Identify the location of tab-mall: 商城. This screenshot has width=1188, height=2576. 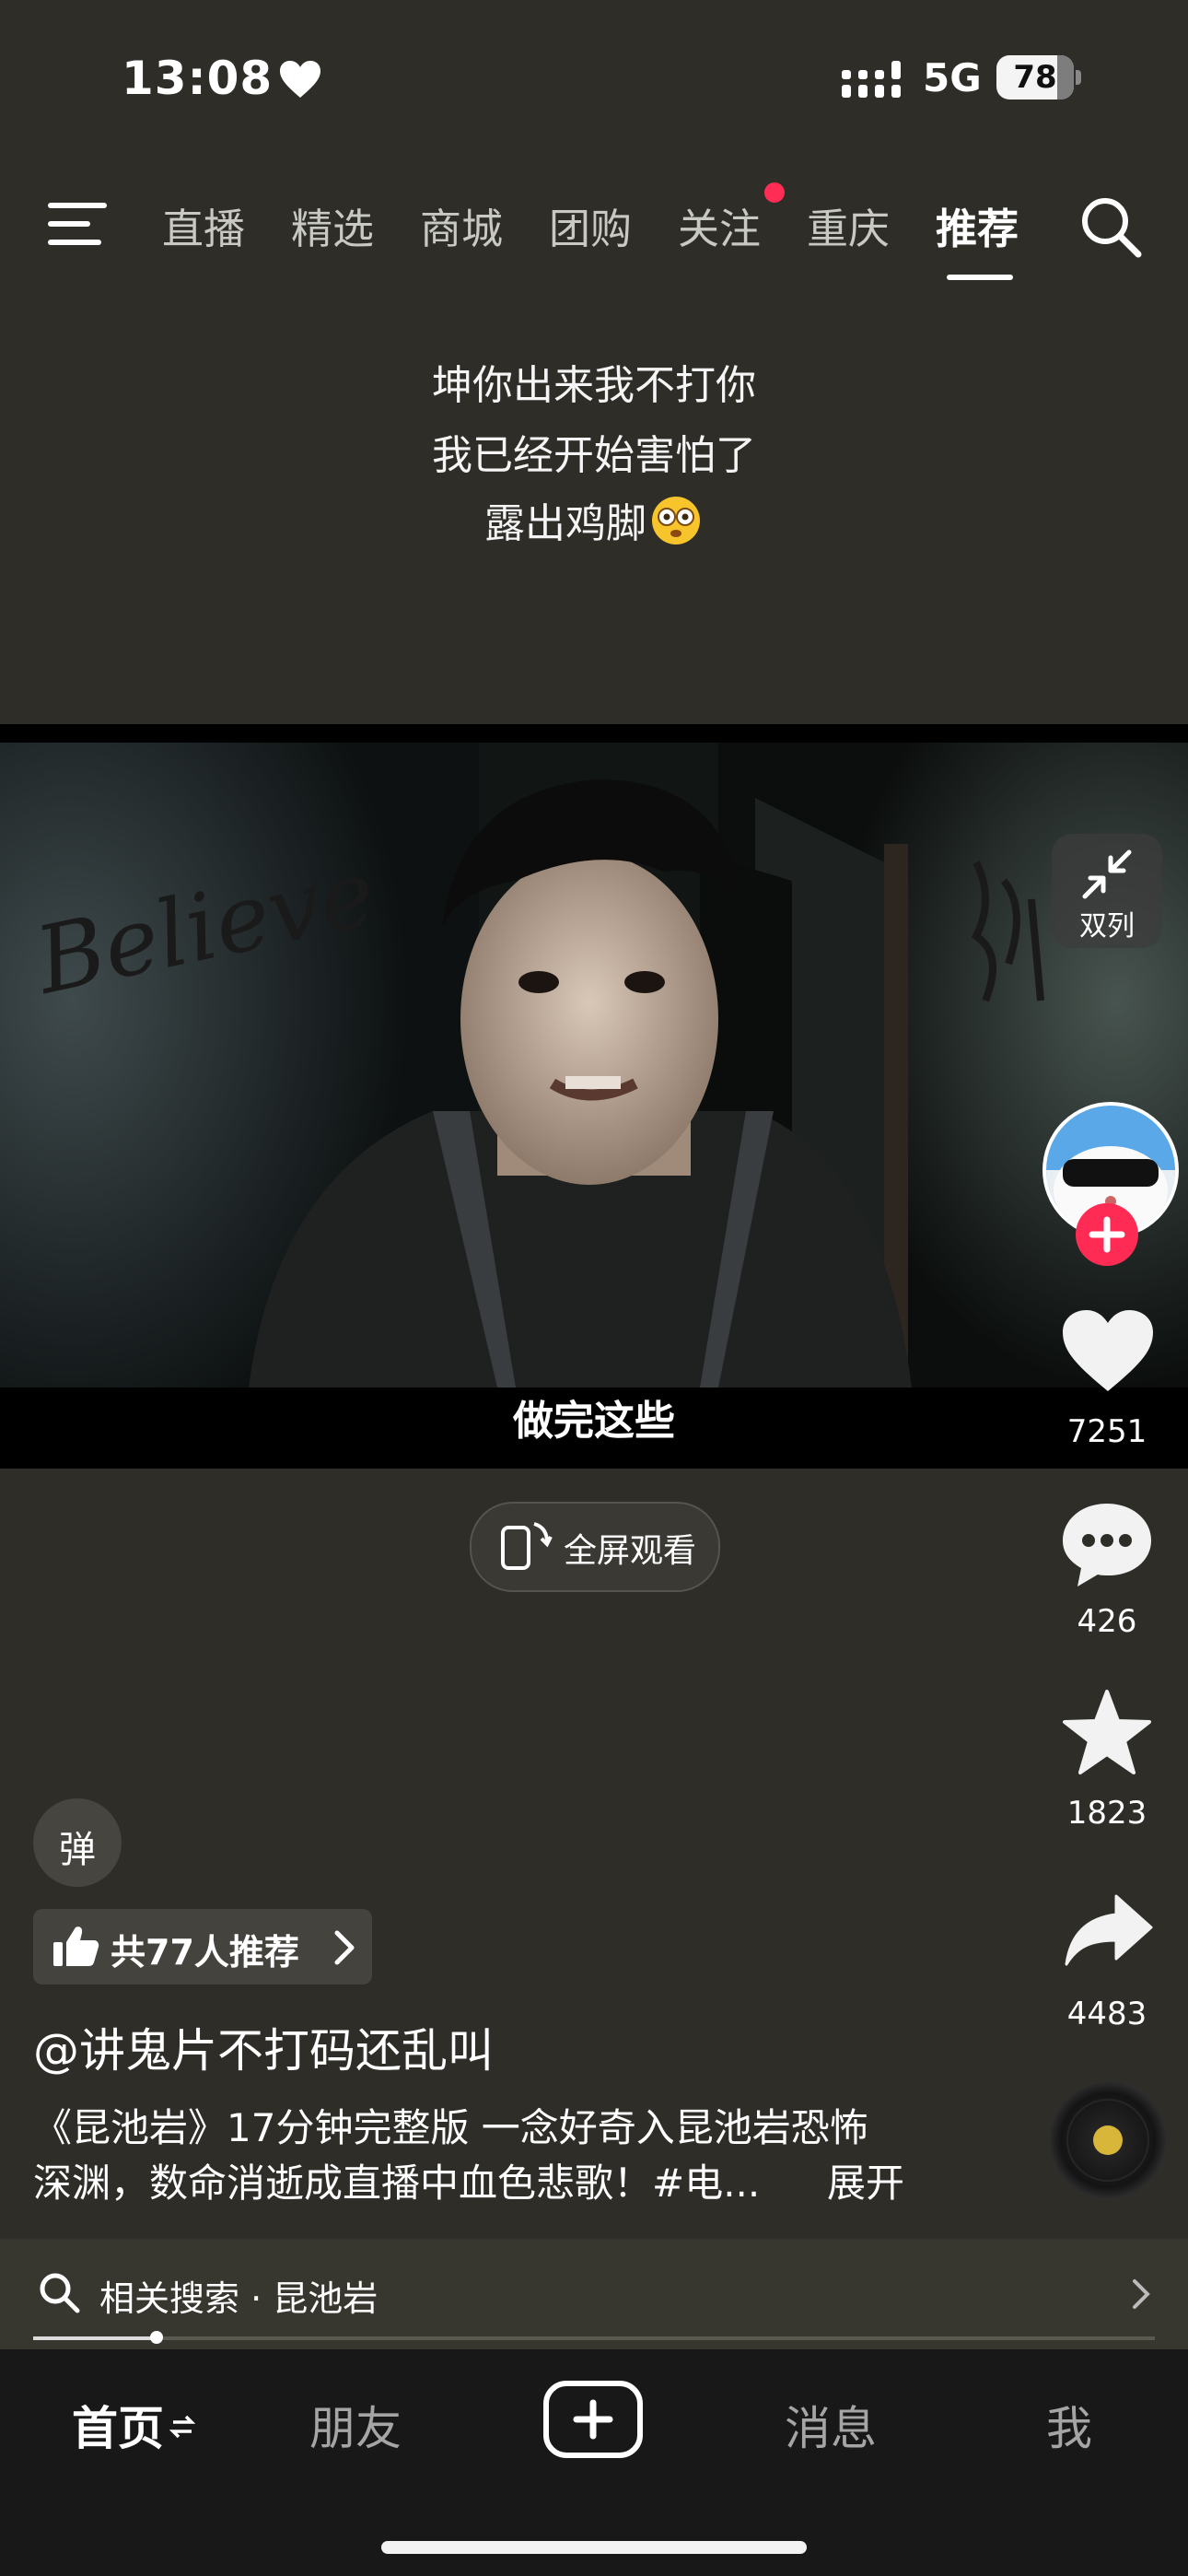
(461, 225).